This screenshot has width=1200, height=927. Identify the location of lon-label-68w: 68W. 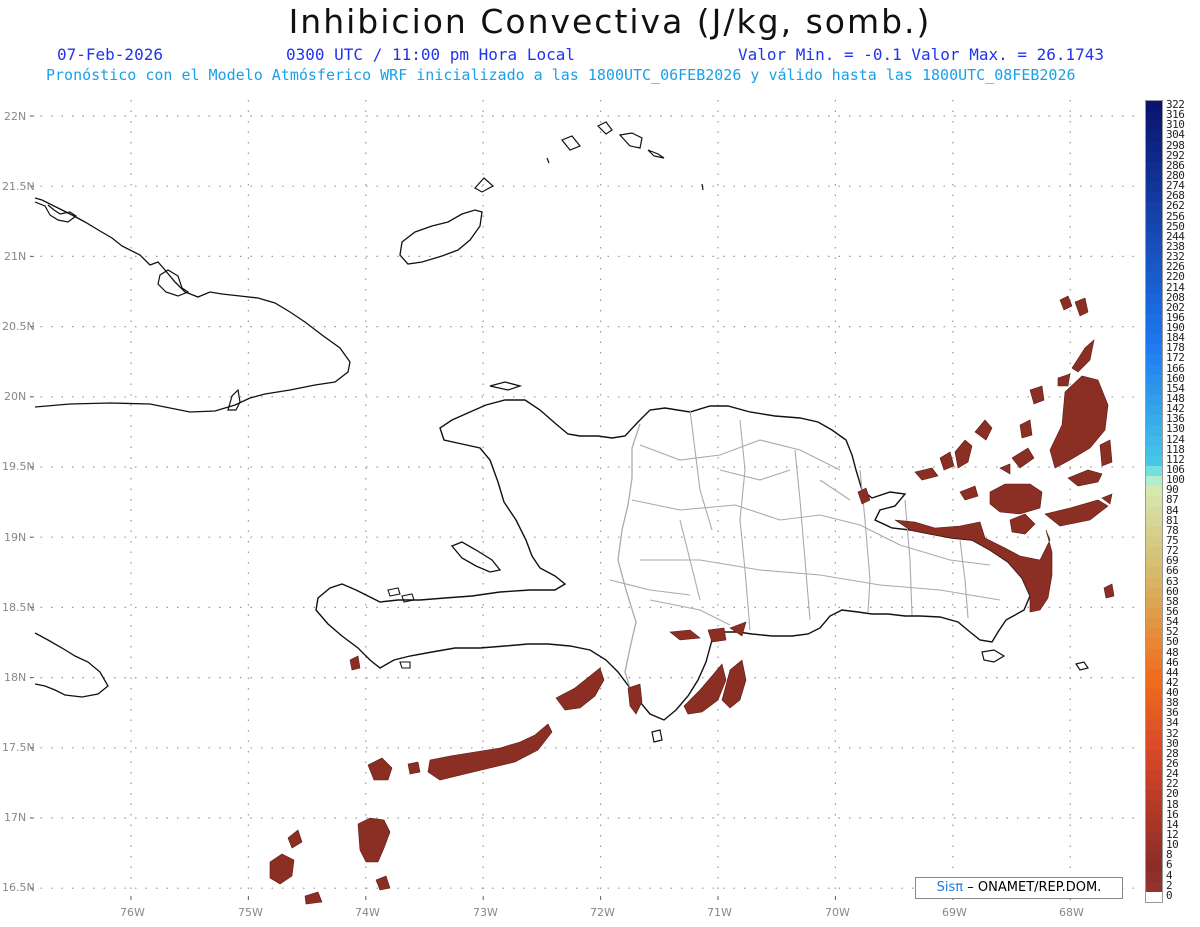
(1071, 912).